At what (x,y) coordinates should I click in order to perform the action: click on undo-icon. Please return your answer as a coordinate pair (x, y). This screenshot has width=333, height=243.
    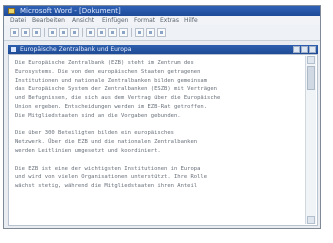
    Looking at the image, I should click on (139, 32).